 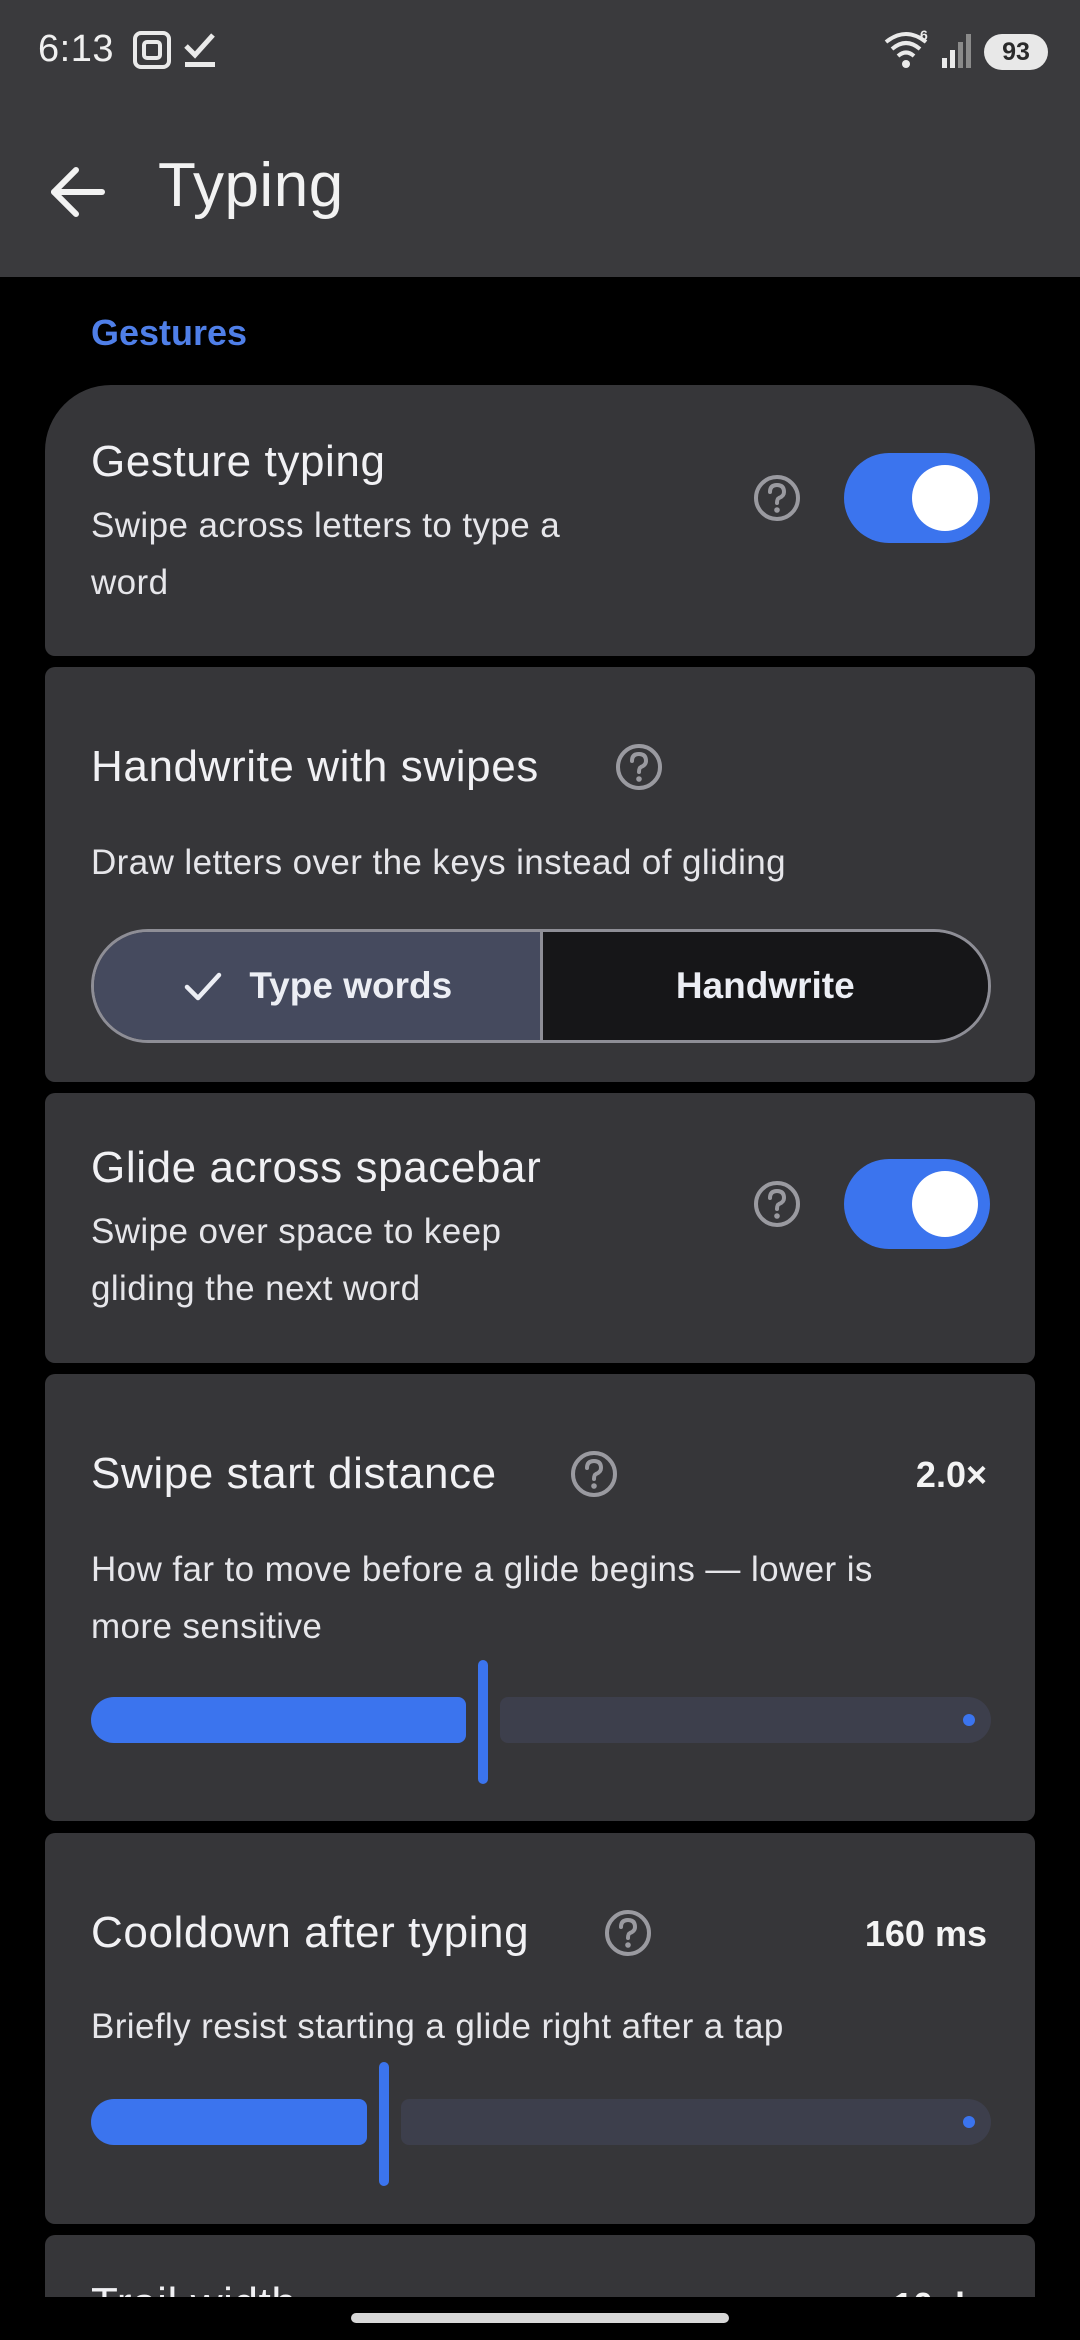 What do you see at coordinates (351, 985) in the screenshot?
I see `segment-type-words-label: Type words` at bounding box center [351, 985].